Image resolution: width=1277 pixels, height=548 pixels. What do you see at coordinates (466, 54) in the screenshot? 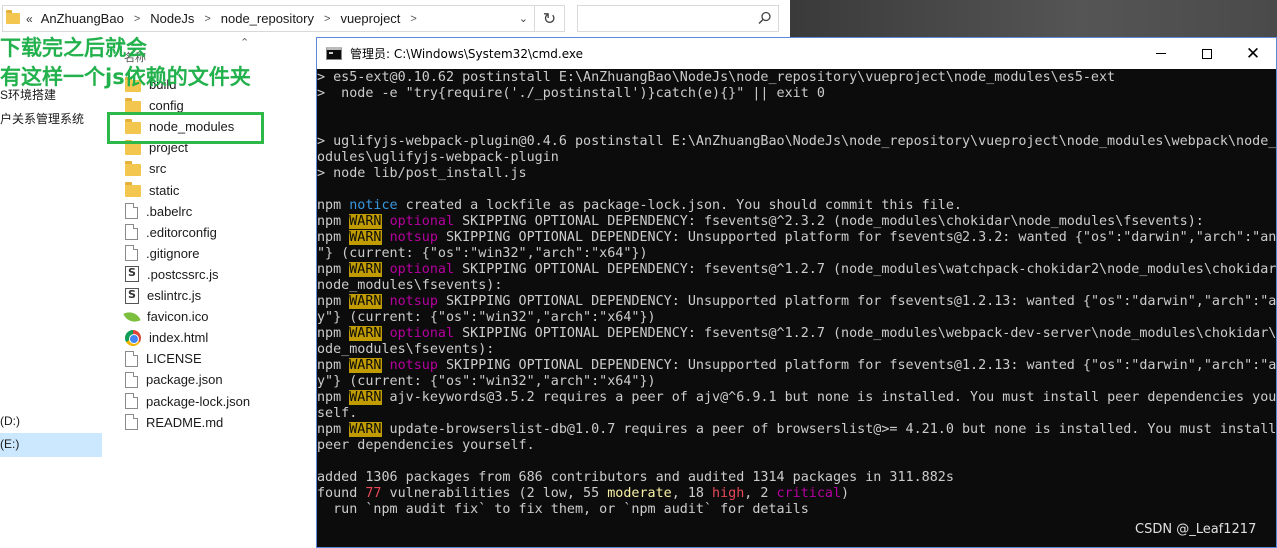
I see `window-title: 管理员: C:\Windows\System32\cmd.exe` at bounding box center [466, 54].